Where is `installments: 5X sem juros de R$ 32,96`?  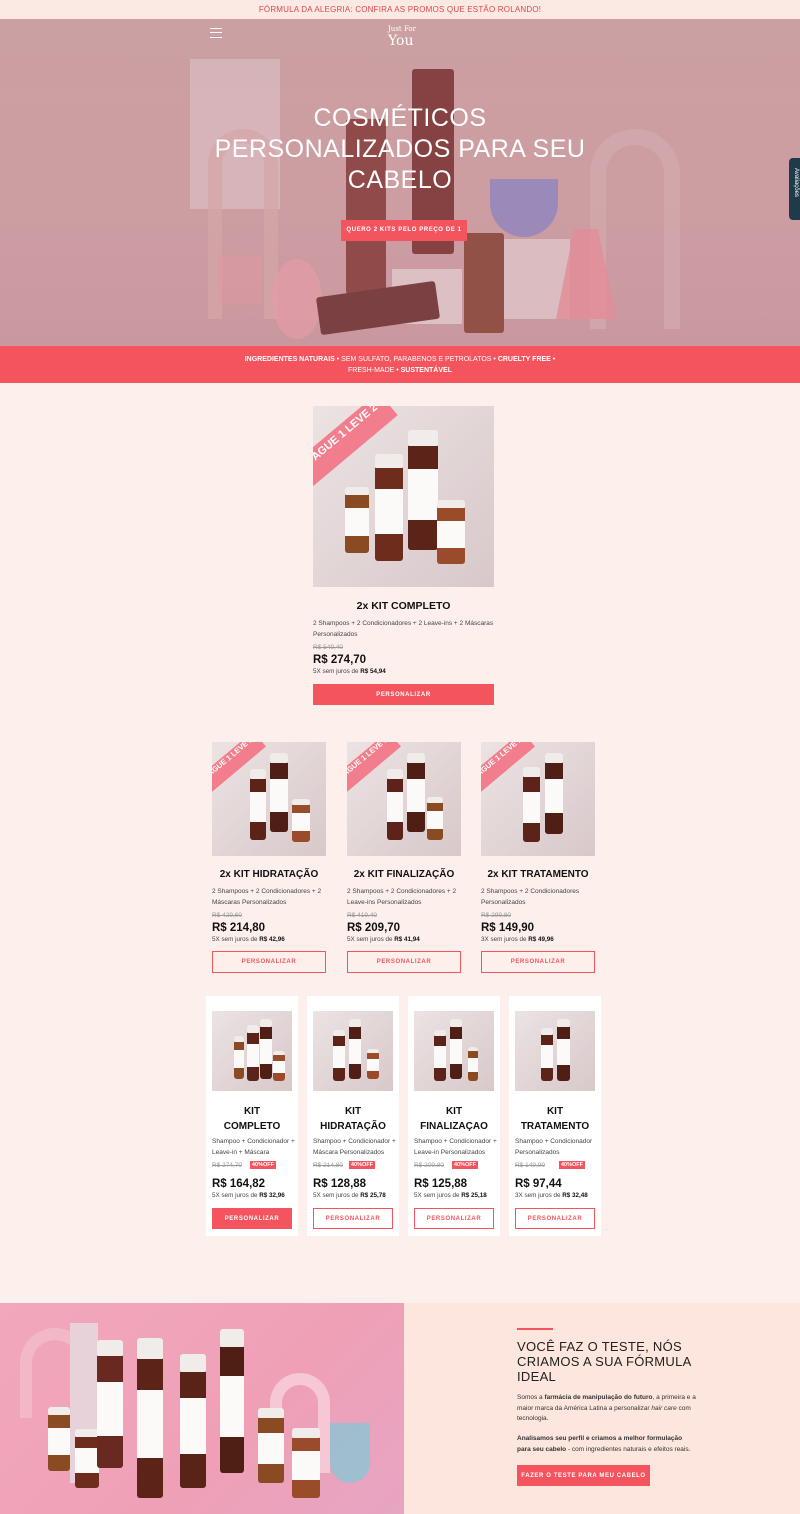
installments: 5X sem juros de R$ 32,96 is located at coordinates (248, 1195).